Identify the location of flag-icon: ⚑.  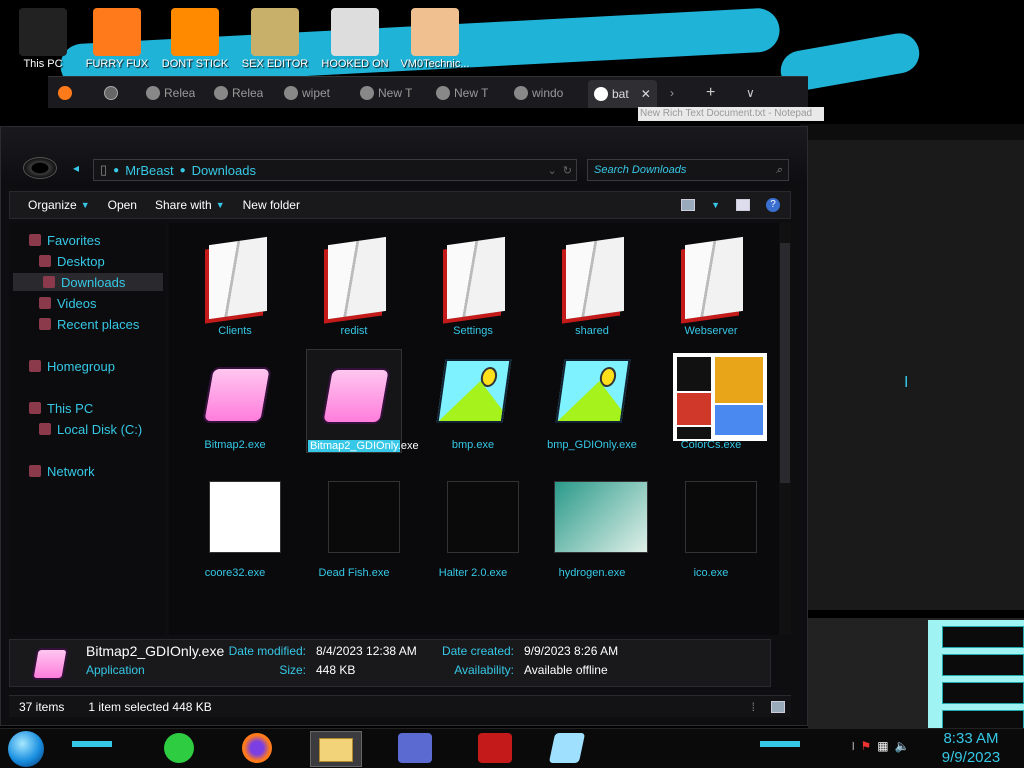
(866, 746).